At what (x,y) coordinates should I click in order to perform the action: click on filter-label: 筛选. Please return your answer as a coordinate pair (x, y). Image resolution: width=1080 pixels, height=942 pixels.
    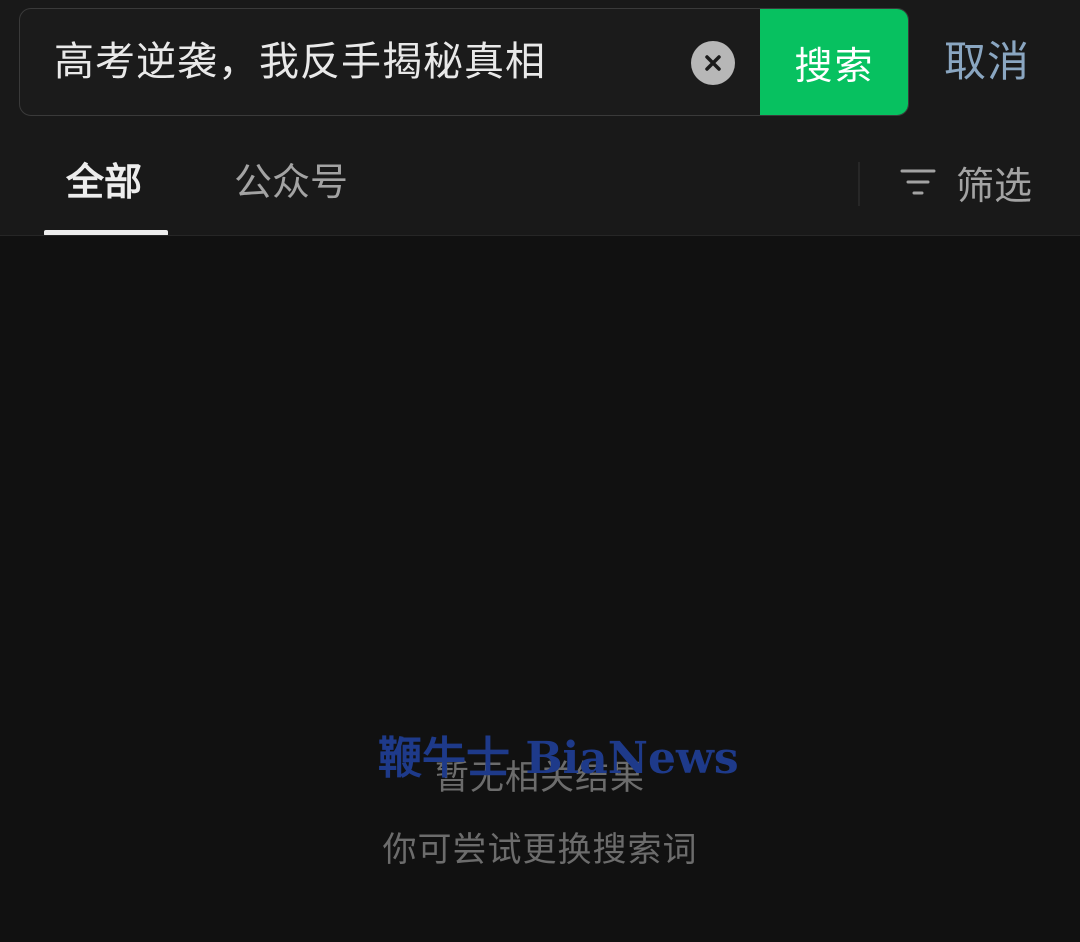
    Looking at the image, I should click on (994, 185).